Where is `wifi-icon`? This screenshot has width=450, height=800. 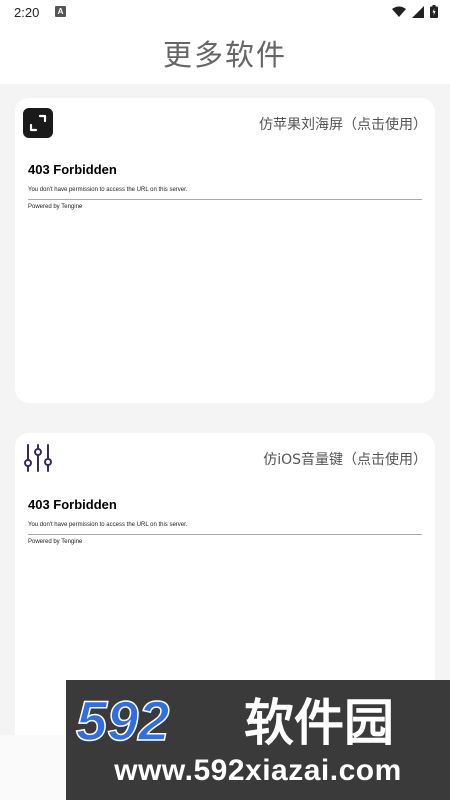 wifi-icon is located at coordinates (399, 11).